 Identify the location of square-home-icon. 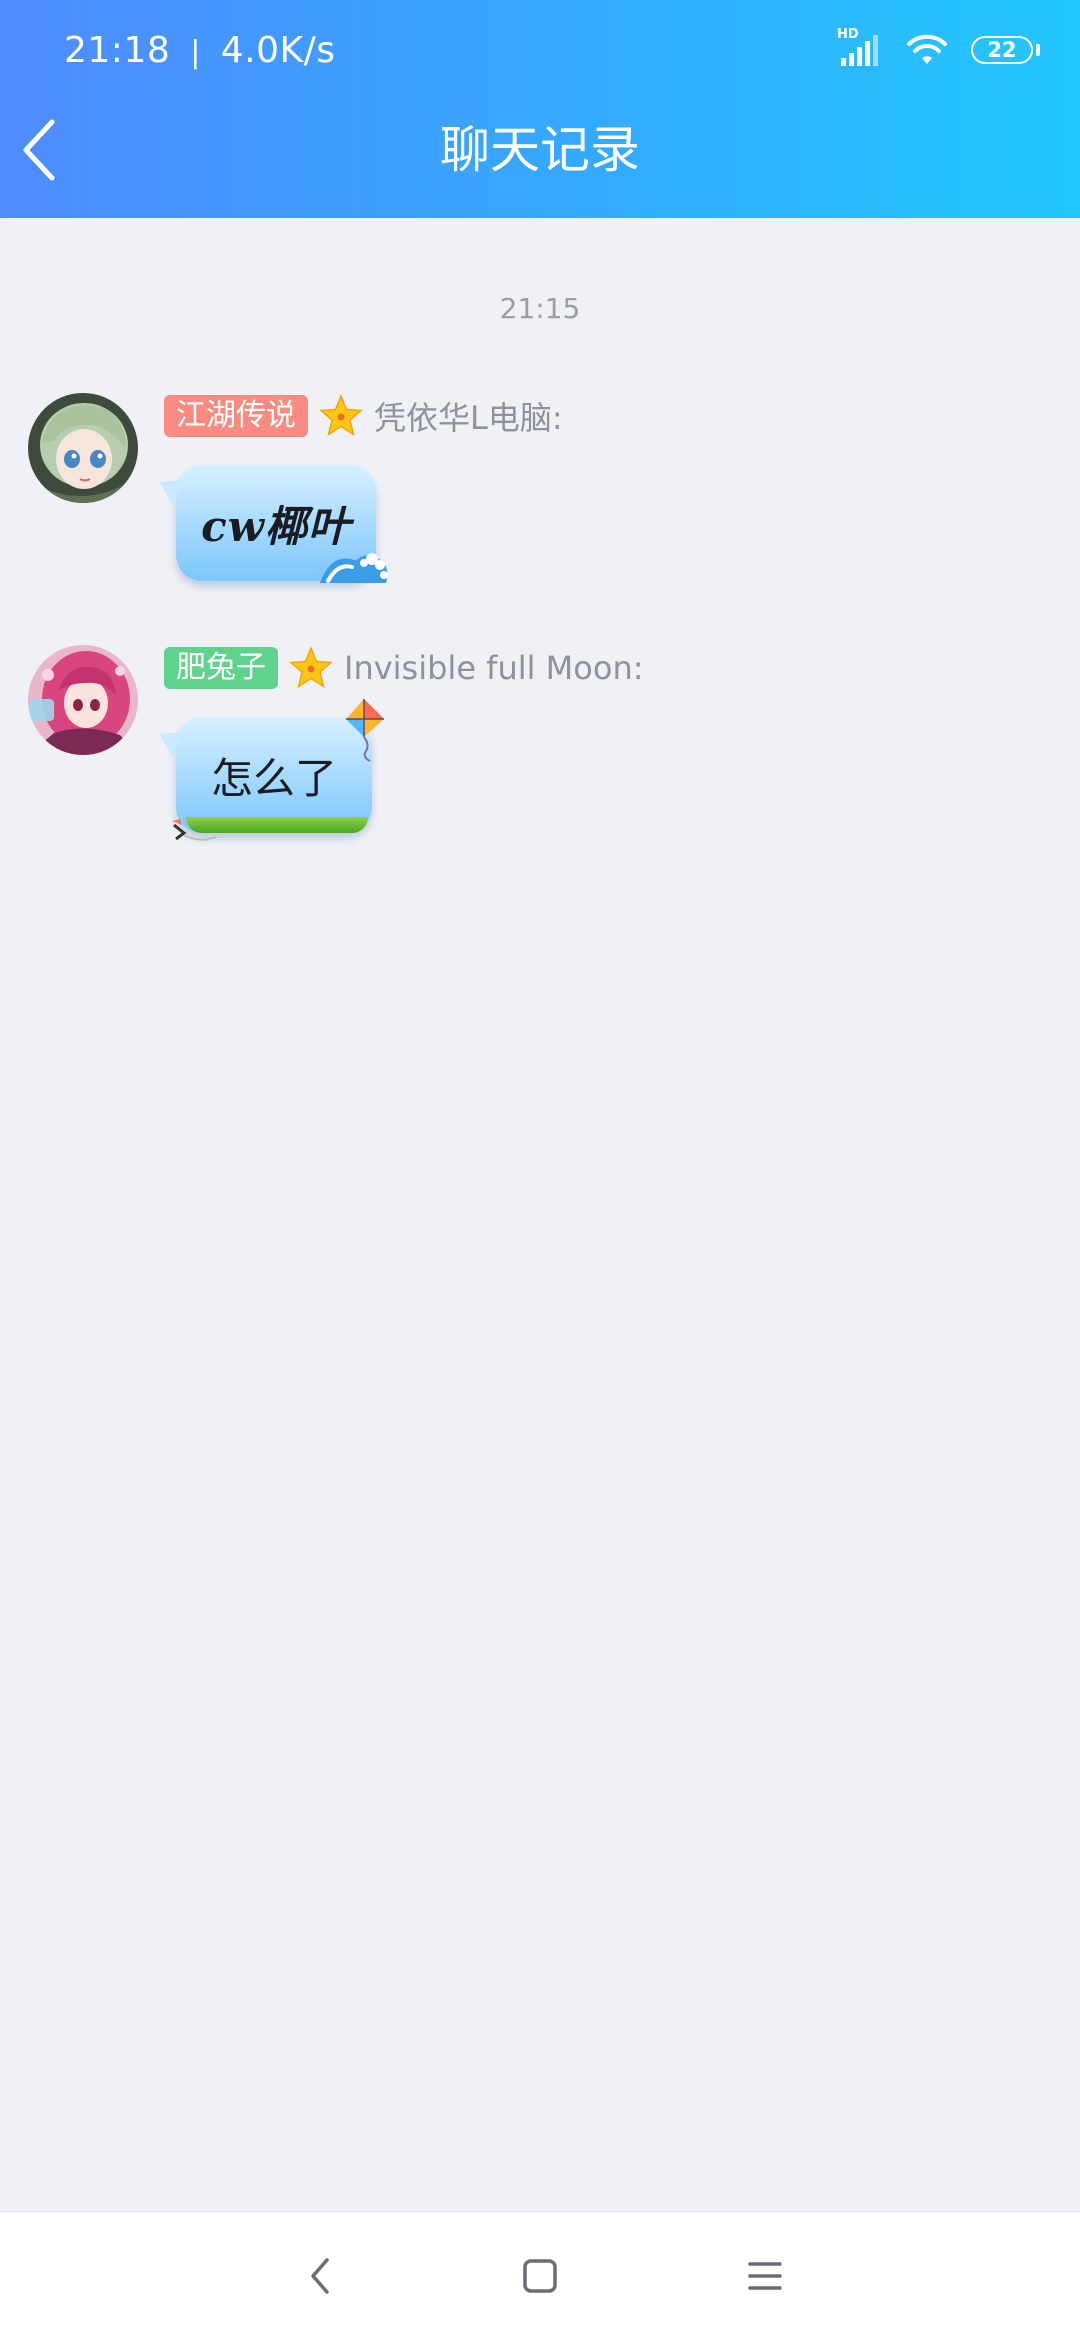
(540, 2276).